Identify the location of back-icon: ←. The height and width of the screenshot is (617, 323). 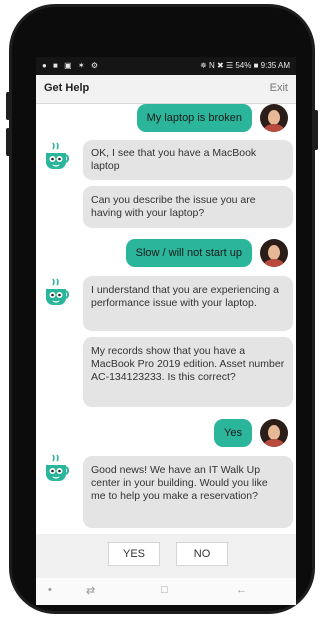
(241, 590).